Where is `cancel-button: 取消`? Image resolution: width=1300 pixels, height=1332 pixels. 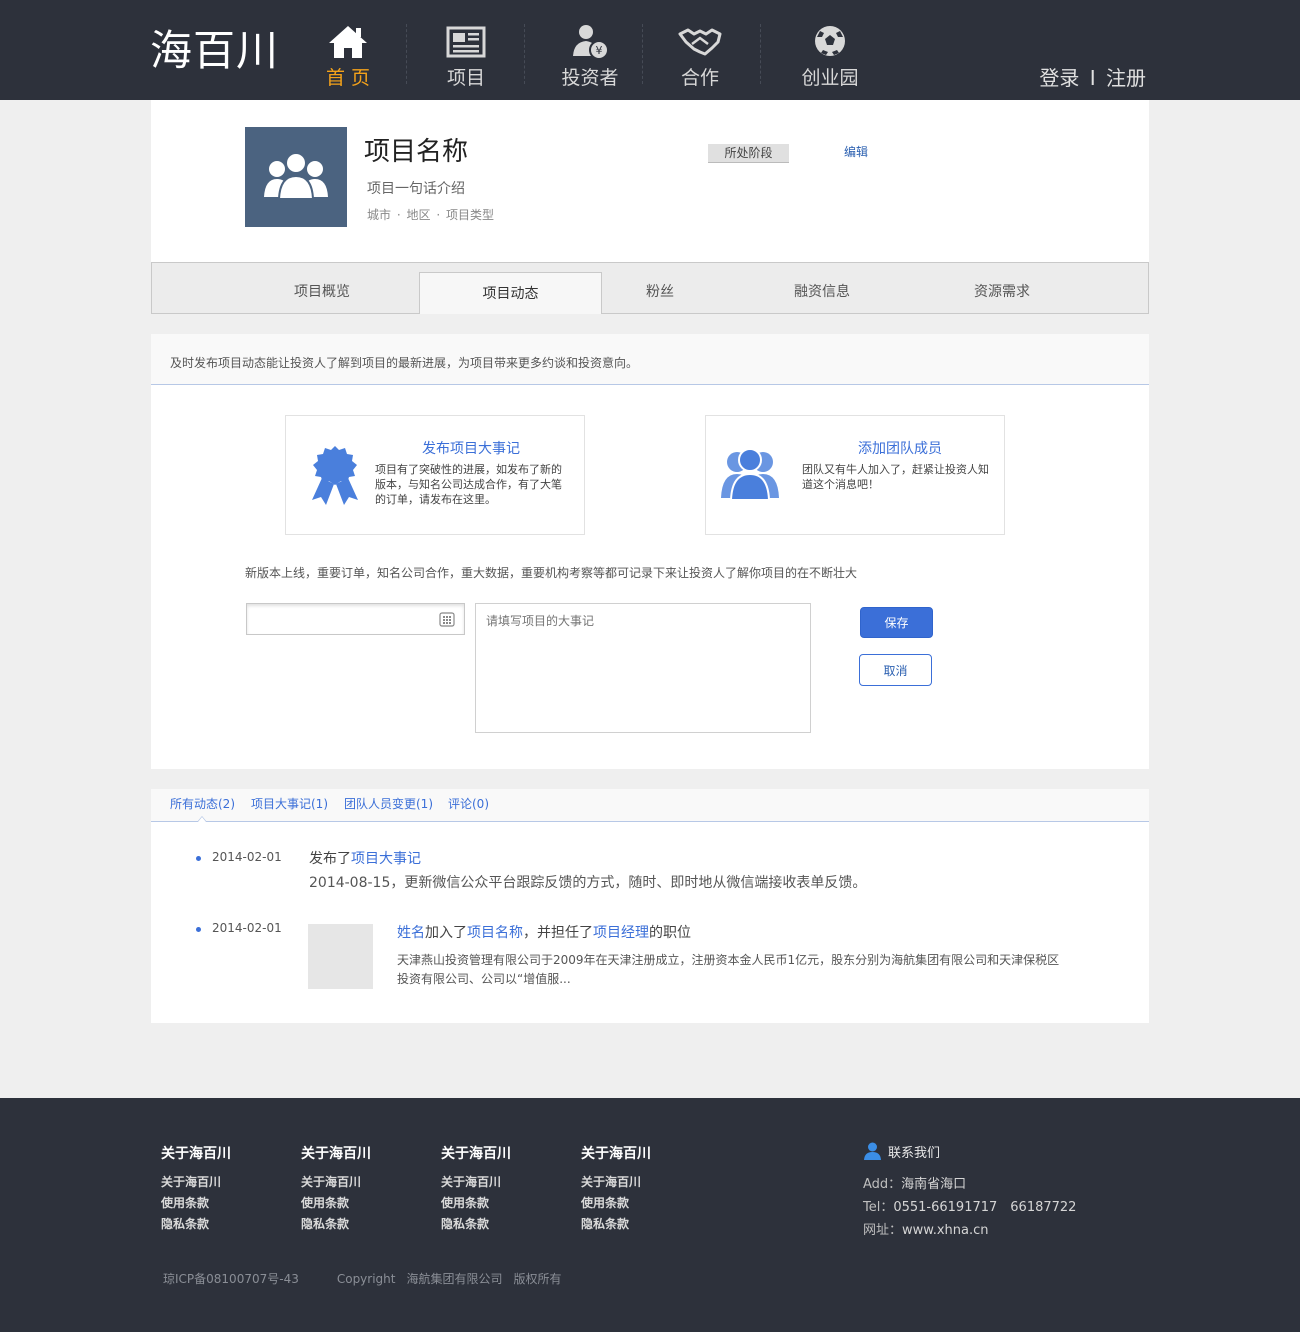
cancel-button: 取消 is located at coordinates (895, 670).